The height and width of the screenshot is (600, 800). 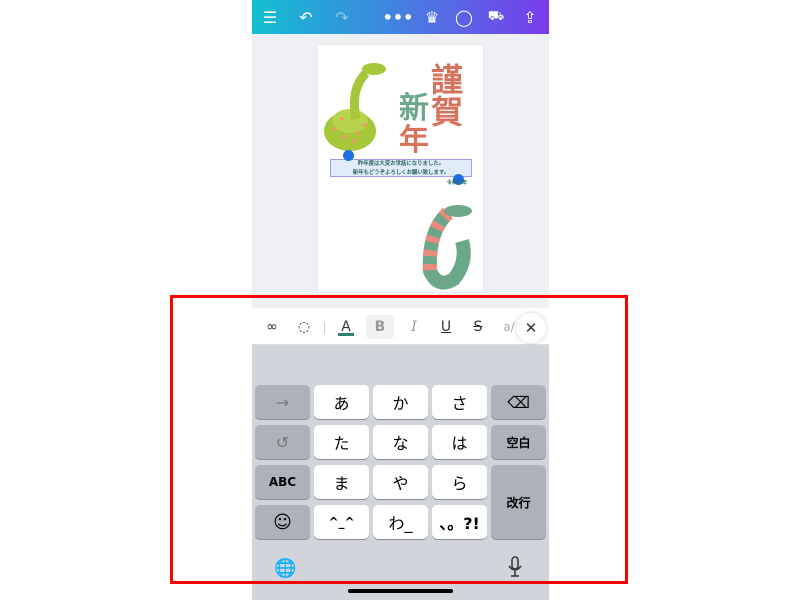 I want to click on key-ka: か, so click(x=400, y=402).